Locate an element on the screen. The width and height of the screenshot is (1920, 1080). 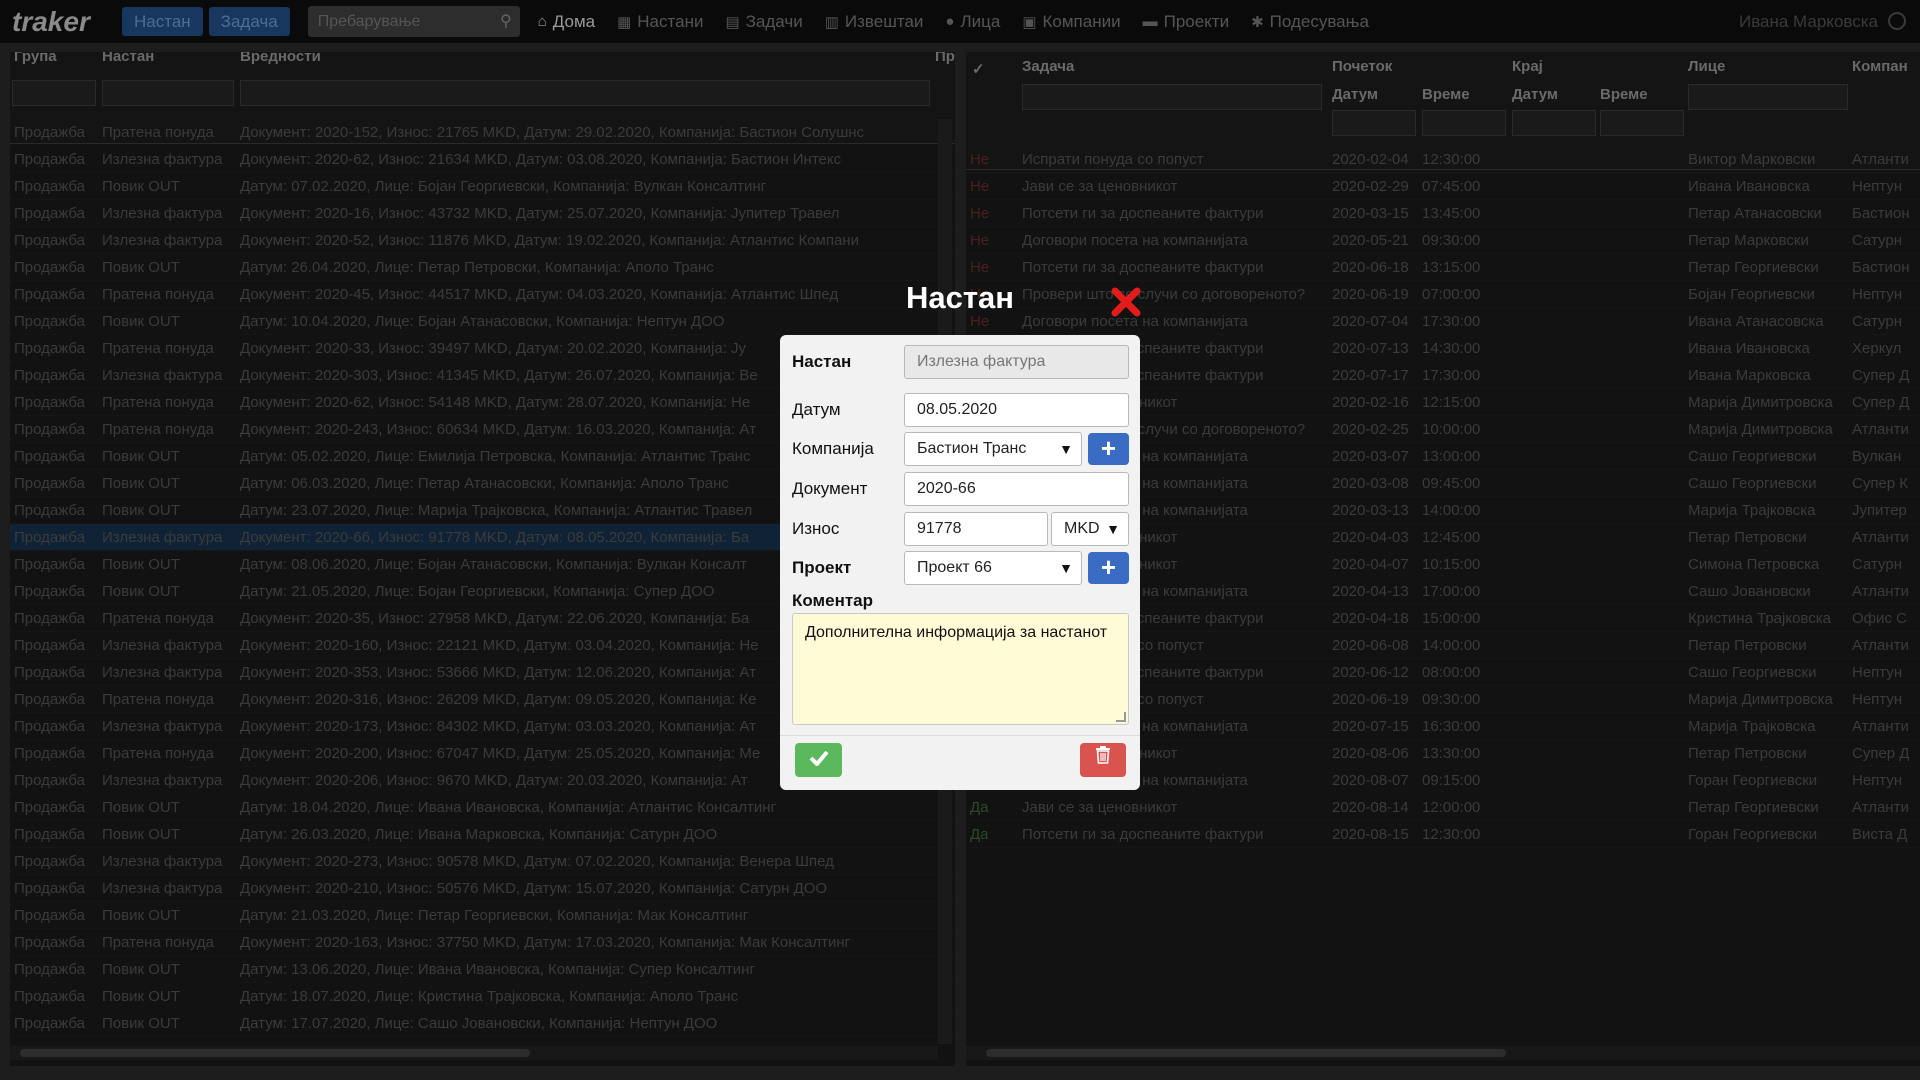
document-label: Документ is located at coordinates (830, 488).